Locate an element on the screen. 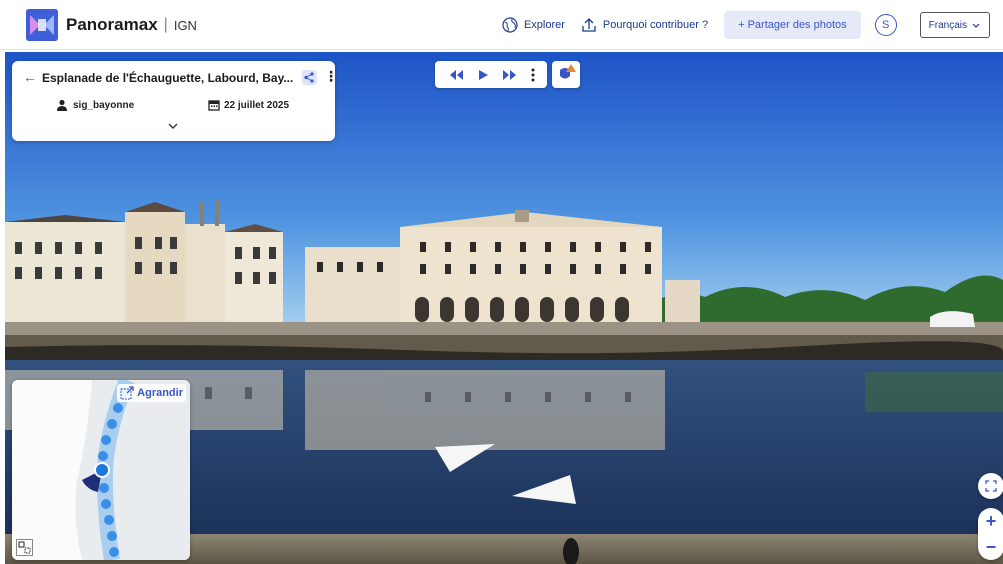 The height and width of the screenshot is (564, 1003). brand-name: Panoramax is located at coordinates (112, 24).